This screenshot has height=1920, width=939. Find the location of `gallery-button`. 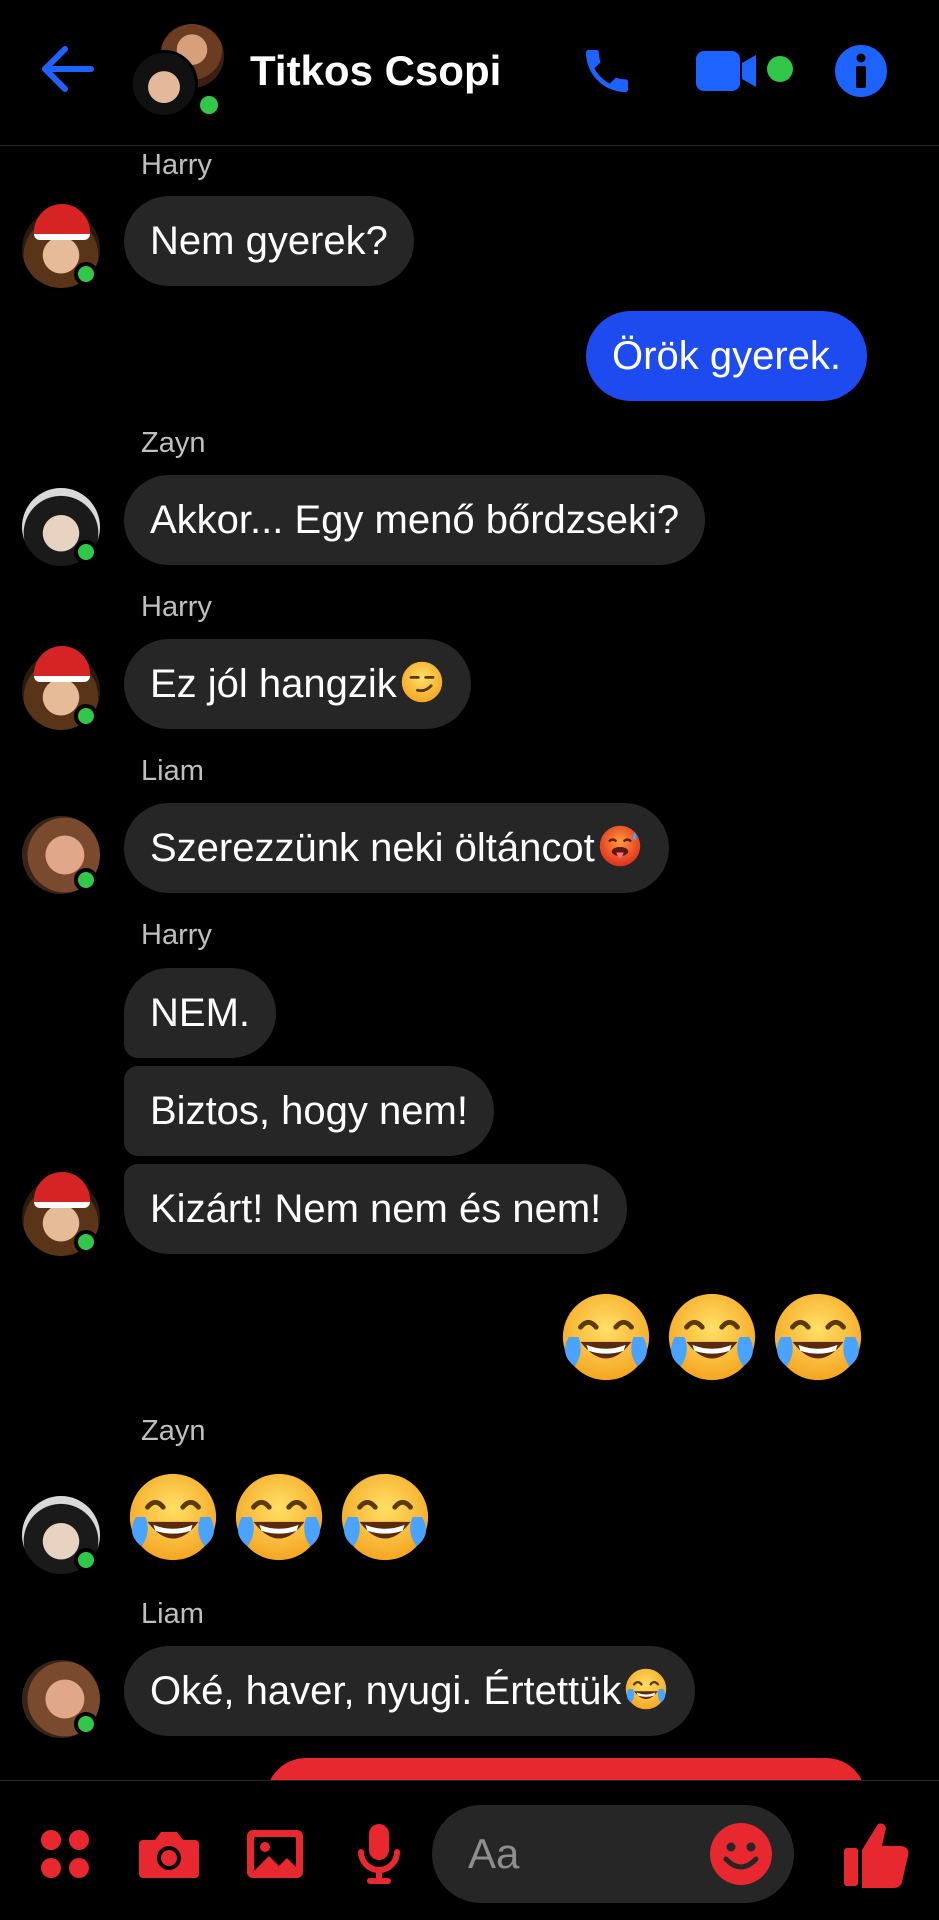

gallery-button is located at coordinates (275, 1854).